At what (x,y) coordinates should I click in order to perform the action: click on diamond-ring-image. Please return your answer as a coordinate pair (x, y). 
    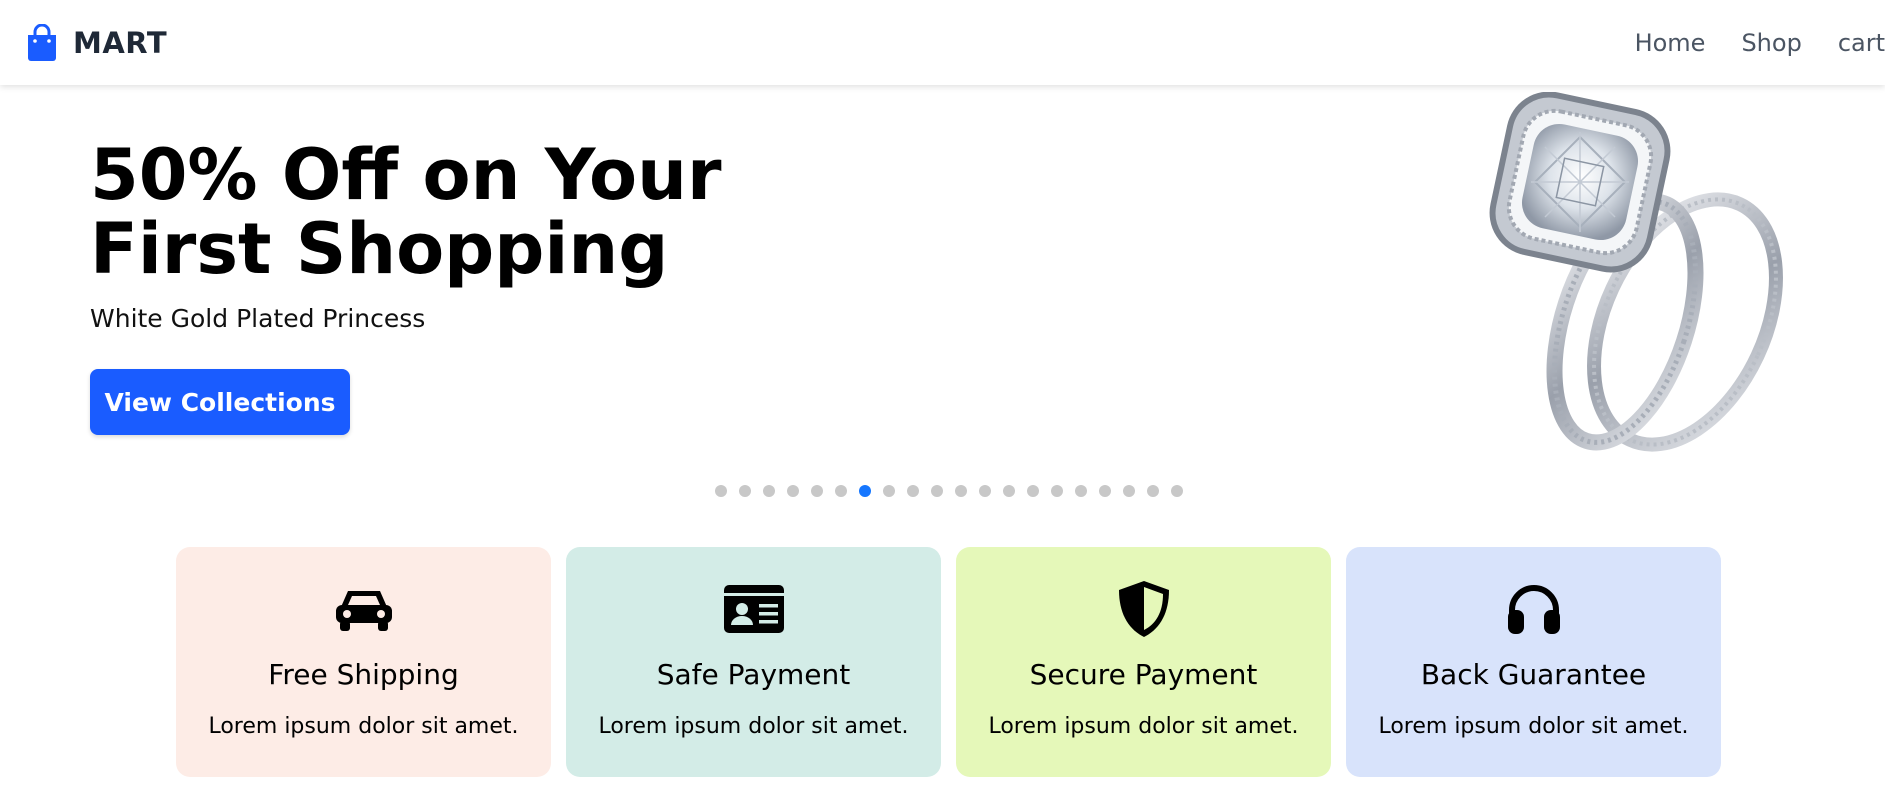
    Looking at the image, I should click on (1636, 272).